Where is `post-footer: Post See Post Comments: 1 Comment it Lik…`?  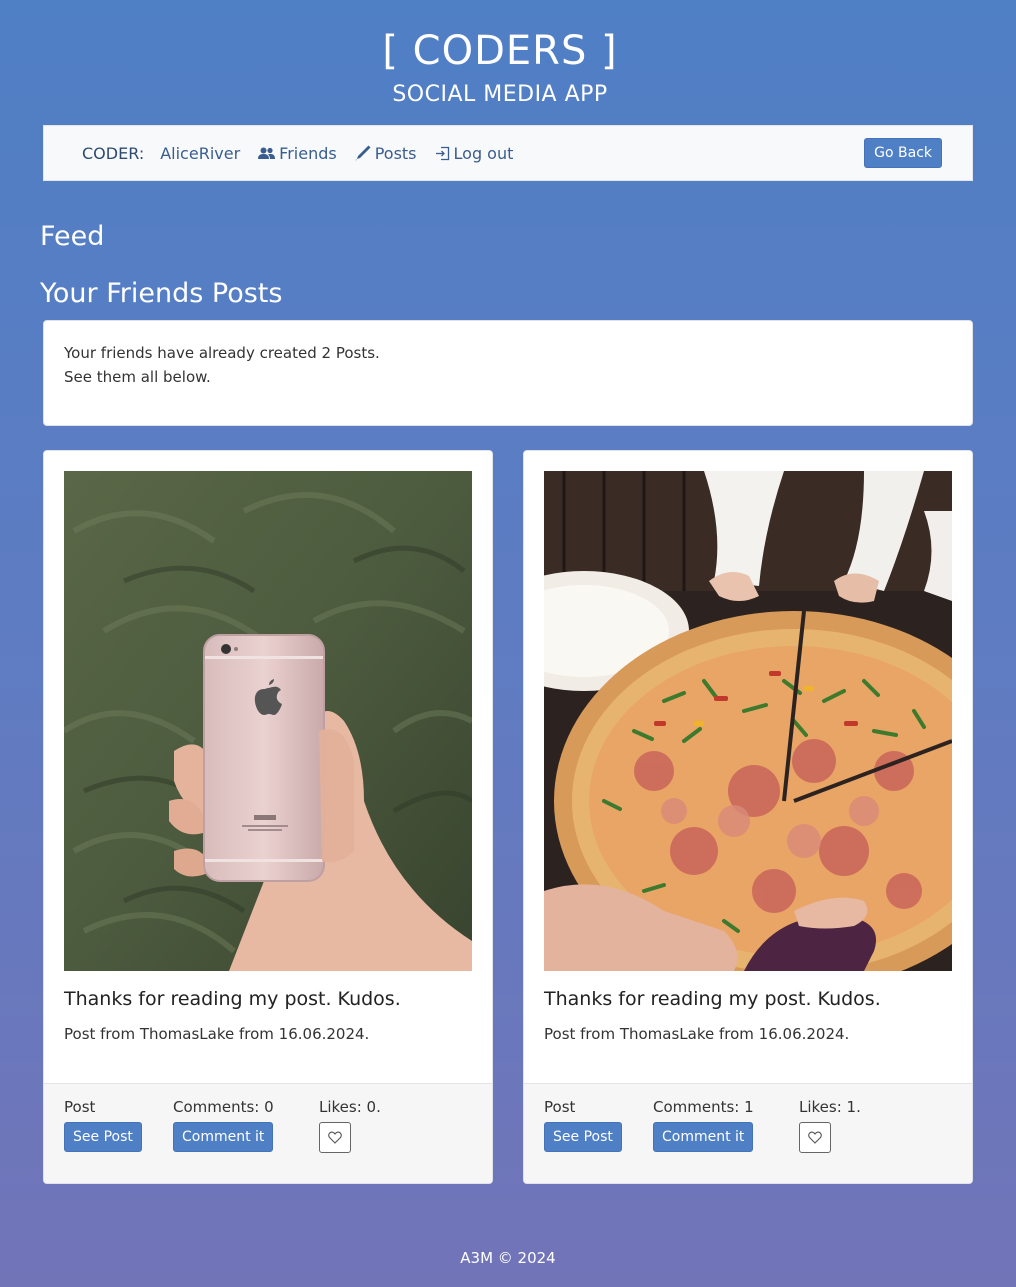
post-footer: Post See Post Comments: 1 Comment it Lik… is located at coordinates (748, 1133).